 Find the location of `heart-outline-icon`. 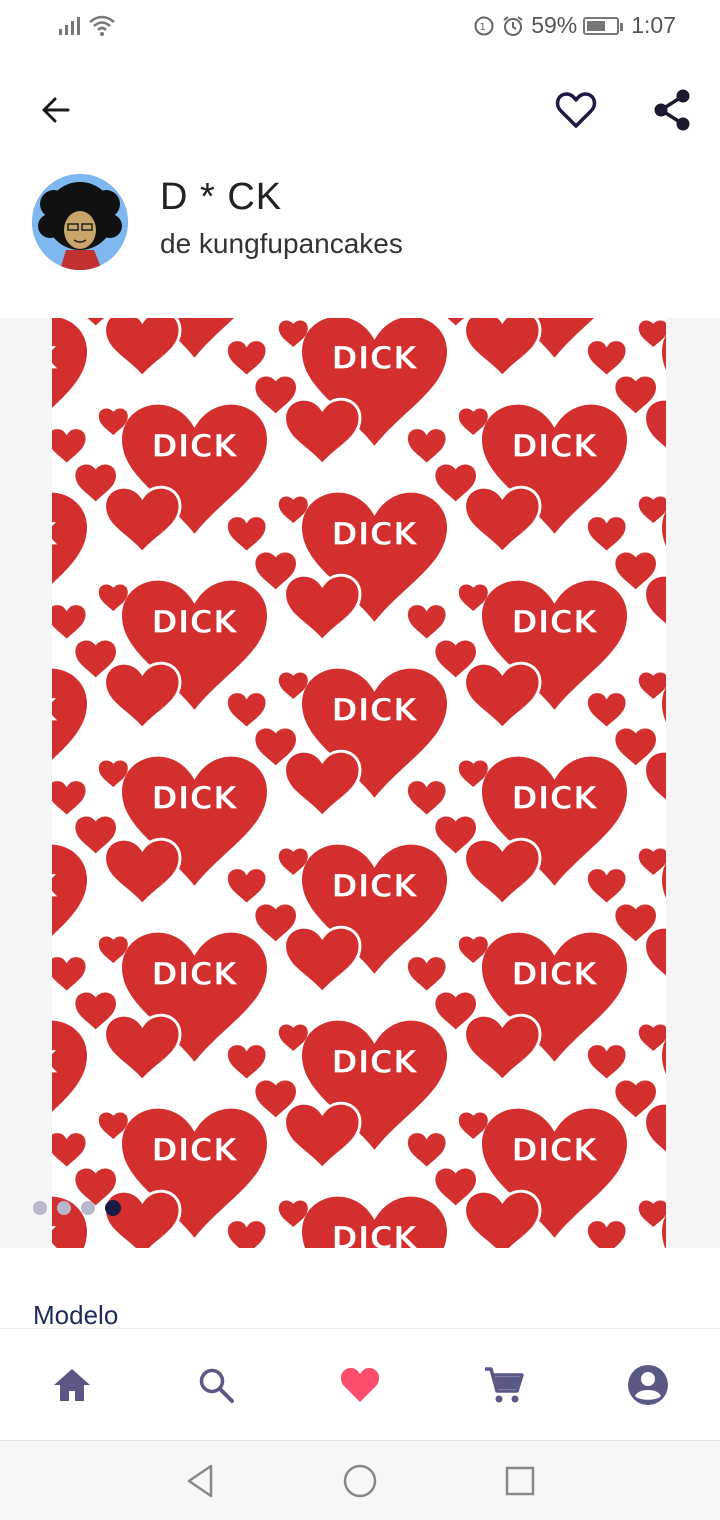

heart-outline-icon is located at coordinates (576, 110).